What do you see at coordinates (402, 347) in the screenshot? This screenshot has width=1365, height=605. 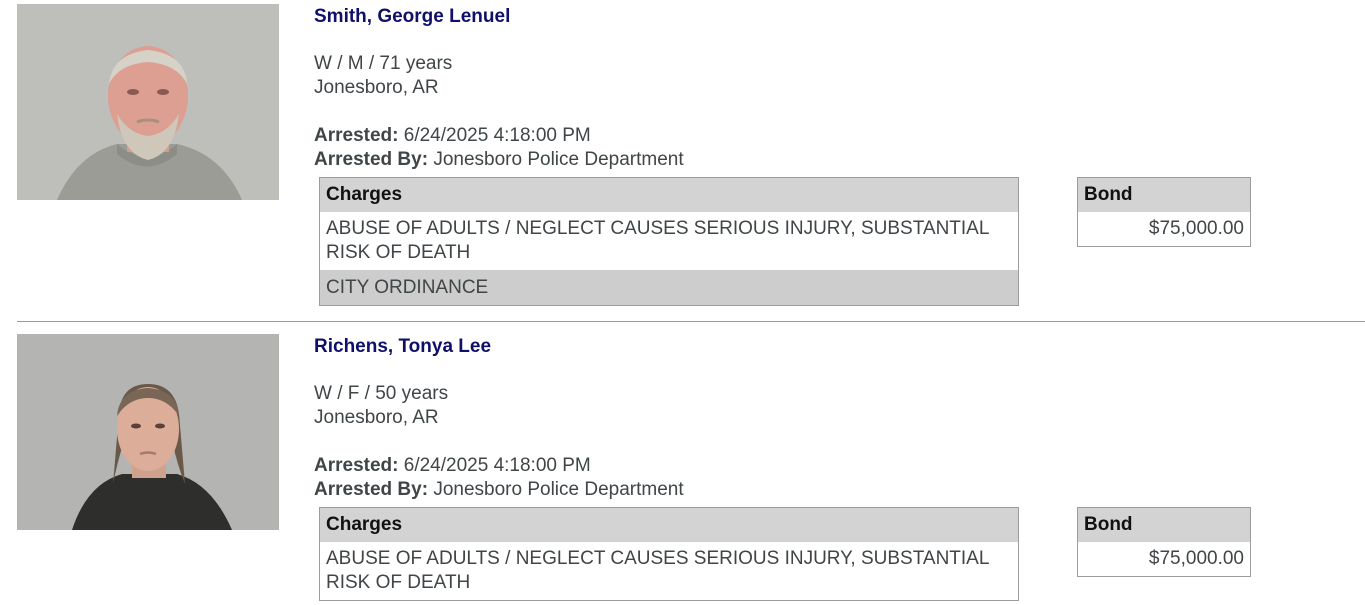 I see `inmate-name: Richens, Tonya Lee` at bounding box center [402, 347].